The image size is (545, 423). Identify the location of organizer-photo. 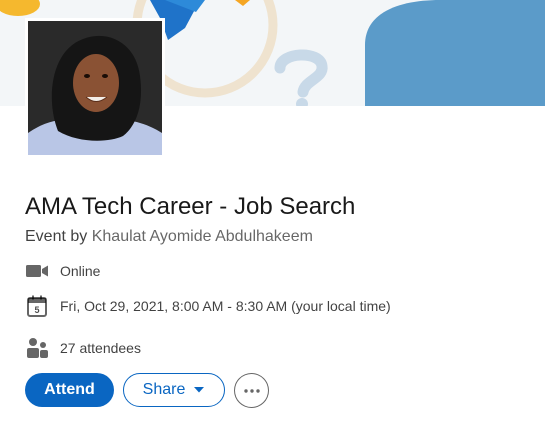
(95, 88).